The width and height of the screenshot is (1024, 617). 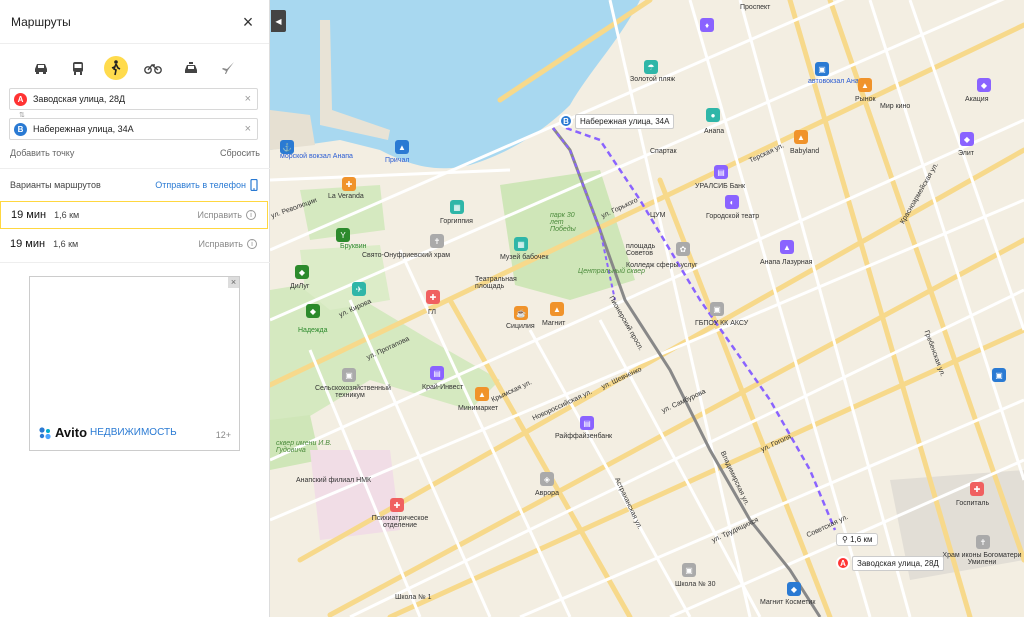 I want to click on reset-link: Сбросить, so click(x=240, y=153).